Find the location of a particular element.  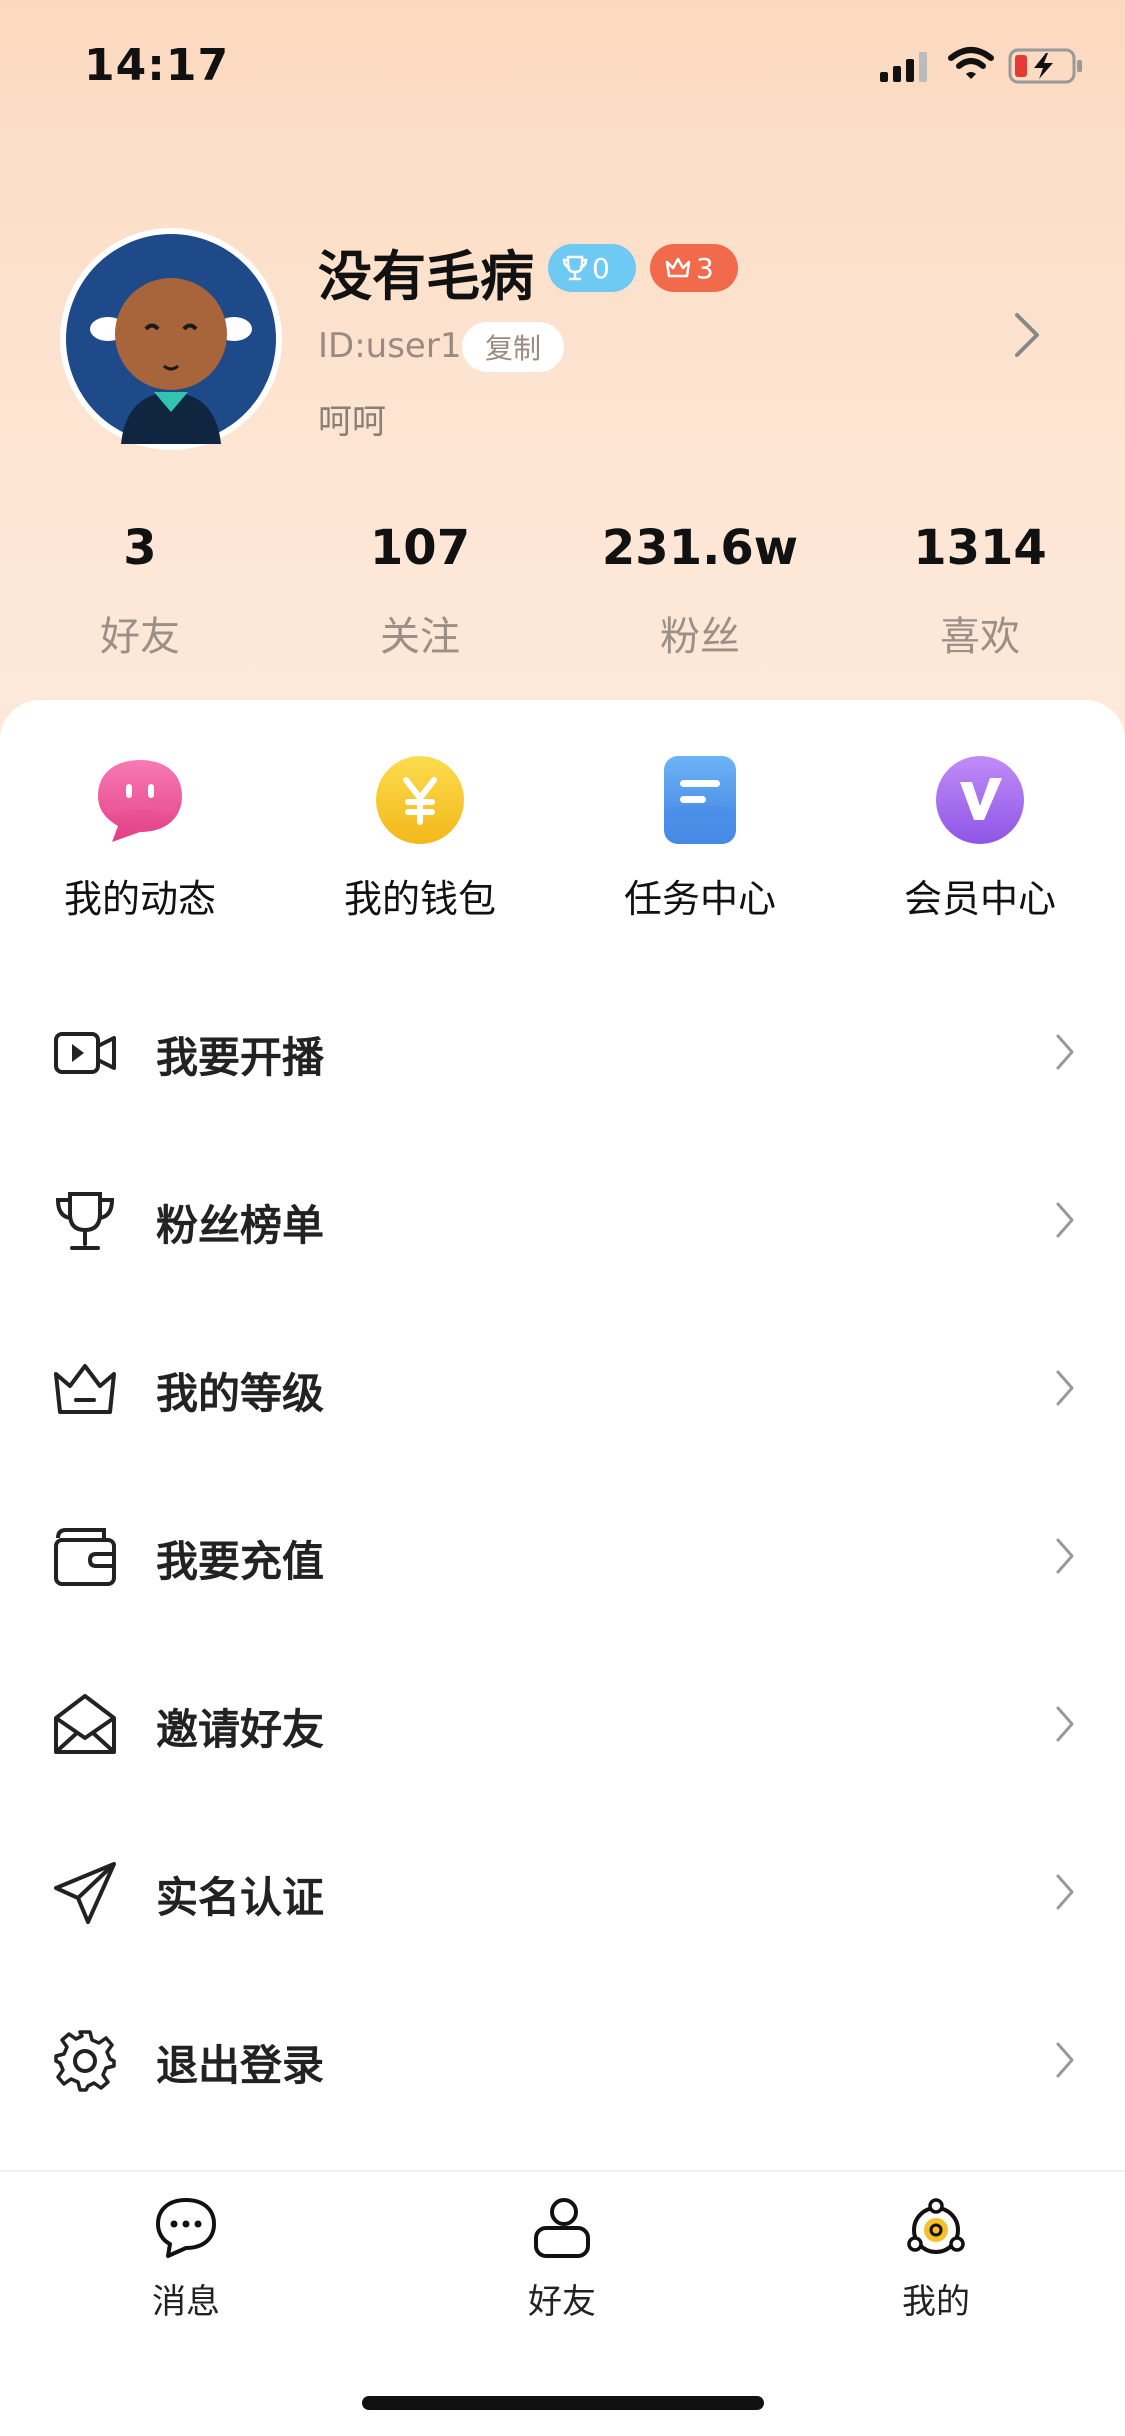

me-icon is located at coordinates (936, 2226).